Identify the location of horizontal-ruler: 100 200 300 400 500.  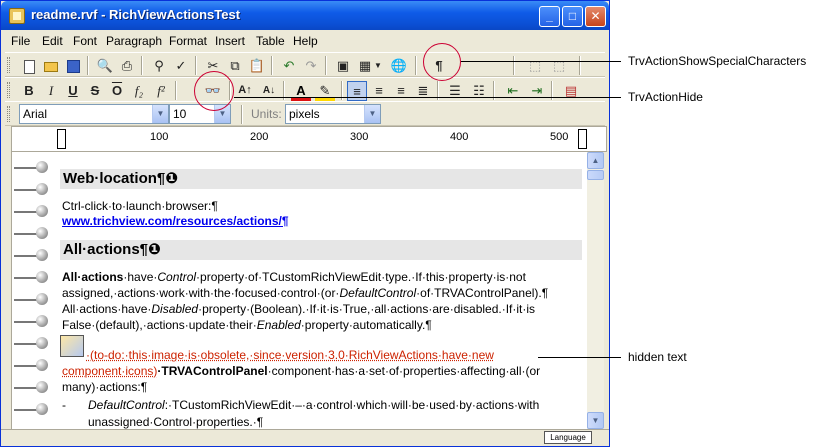
(309, 139).